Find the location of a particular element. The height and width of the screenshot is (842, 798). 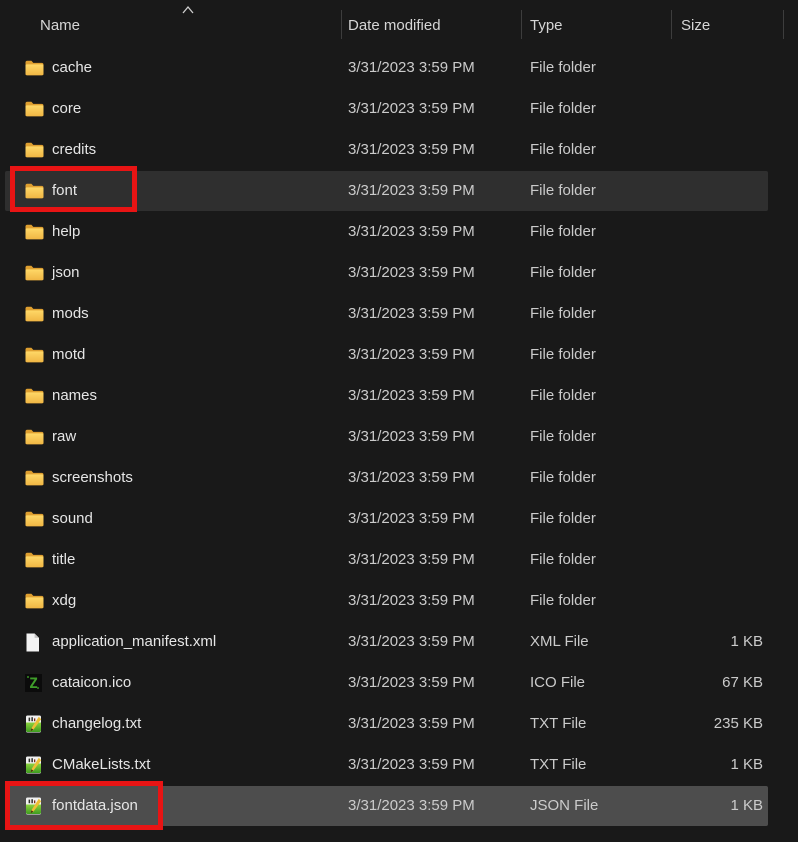

file-row-mods: mods 3/31/2023 3:59 PM File folder is located at coordinates (399, 314).